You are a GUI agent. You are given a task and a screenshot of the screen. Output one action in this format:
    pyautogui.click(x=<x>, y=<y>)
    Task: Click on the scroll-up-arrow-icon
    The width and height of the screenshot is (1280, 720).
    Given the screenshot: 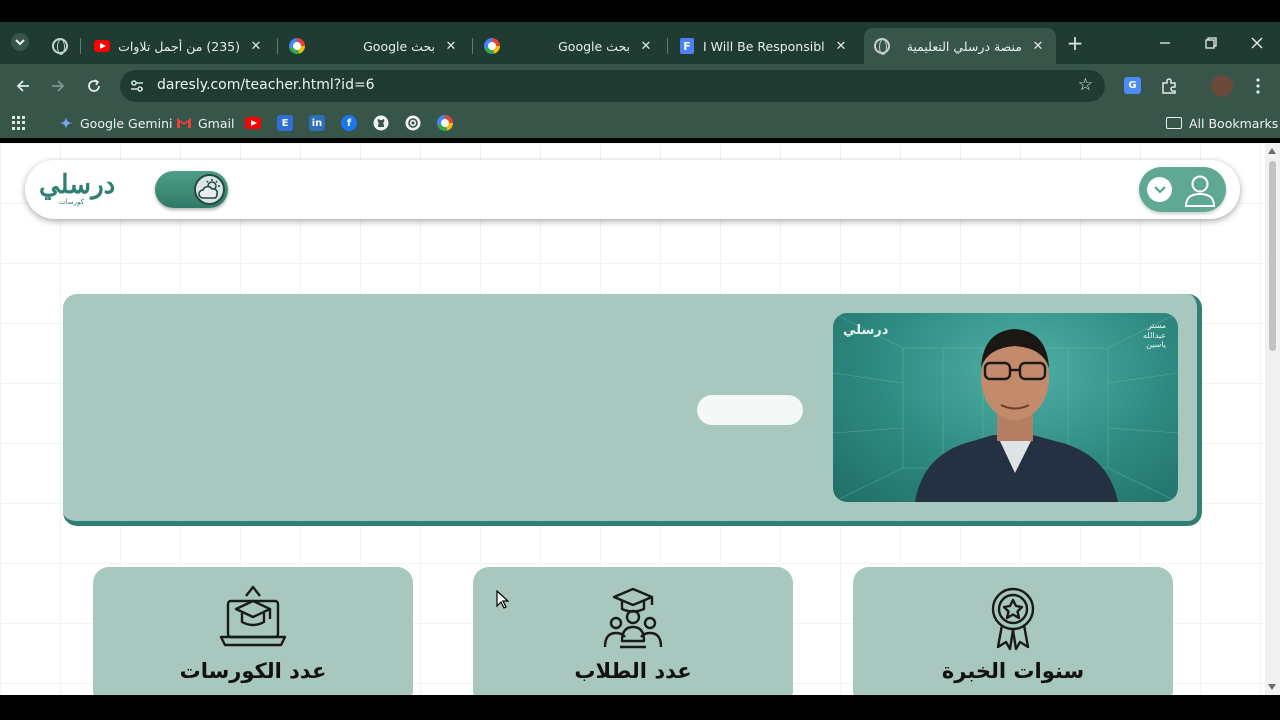 What is the action you would take?
    pyautogui.click(x=1272, y=151)
    